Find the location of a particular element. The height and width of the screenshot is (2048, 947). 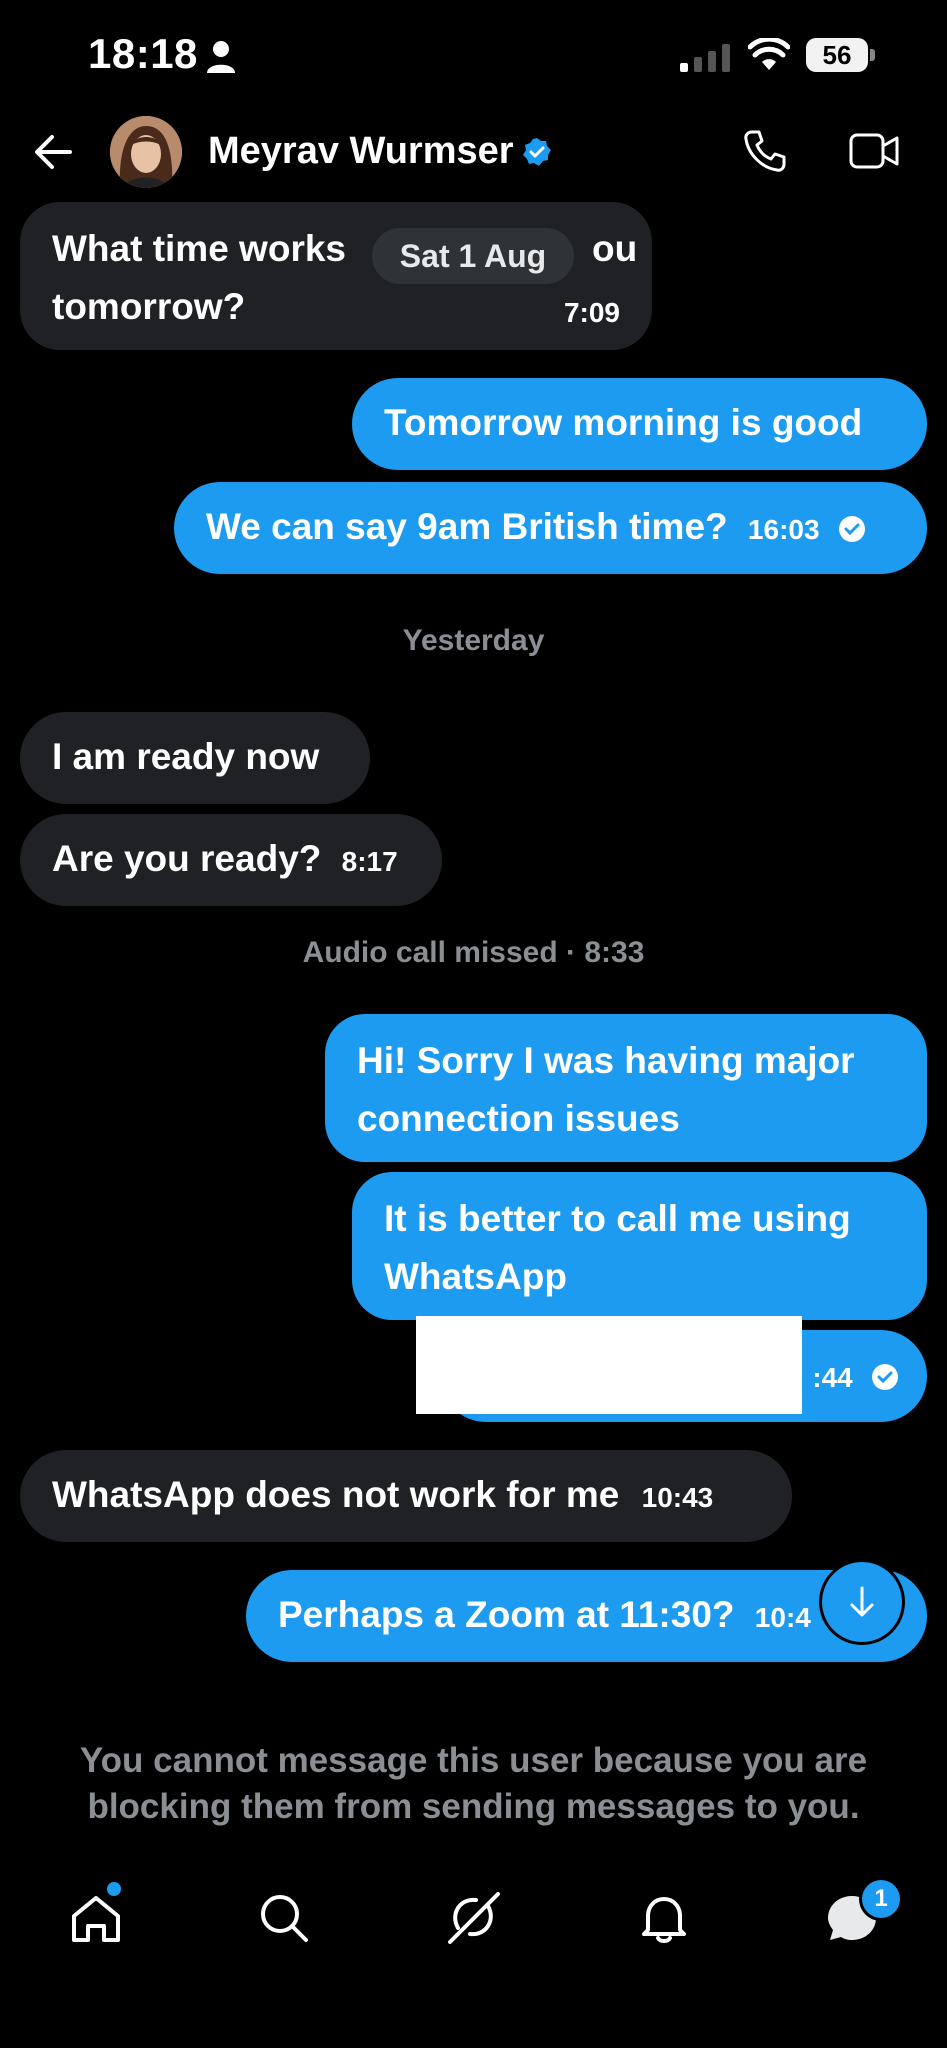

phone-call-icon is located at coordinates (765, 151).